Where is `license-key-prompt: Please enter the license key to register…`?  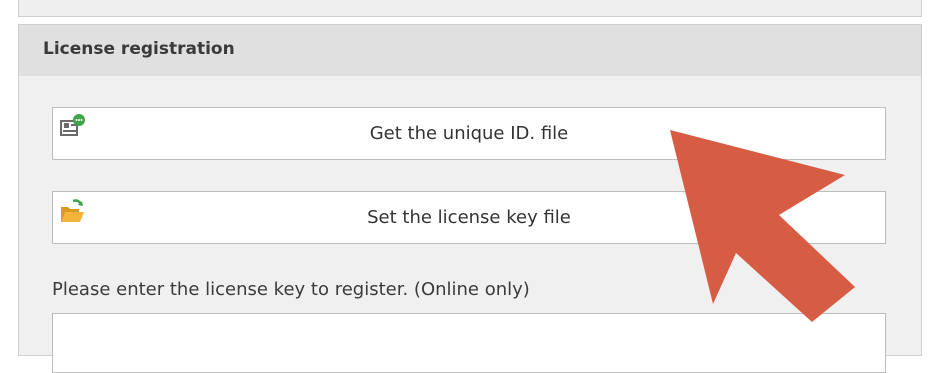 license-key-prompt: Please enter the license key to register… is located at coordinates (291, 289).